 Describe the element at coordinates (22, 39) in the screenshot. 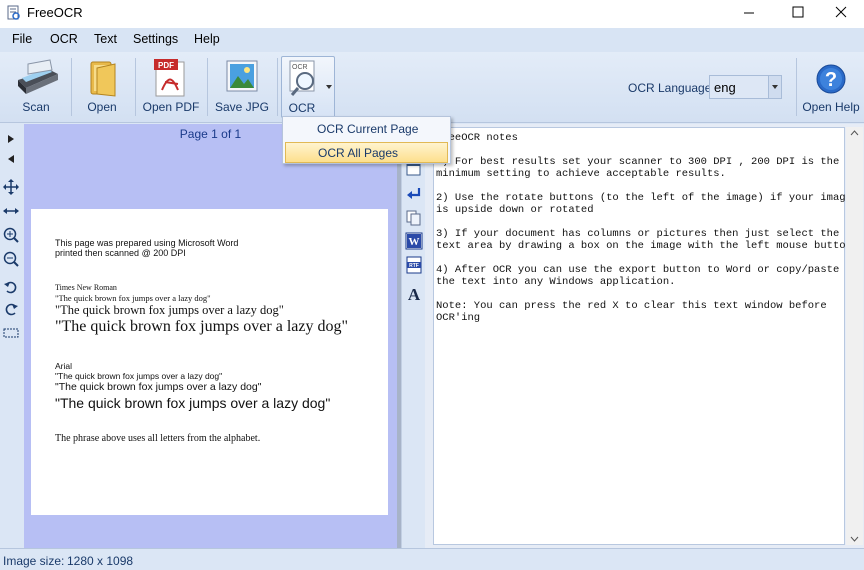

I see `menu-file: File` at that location.